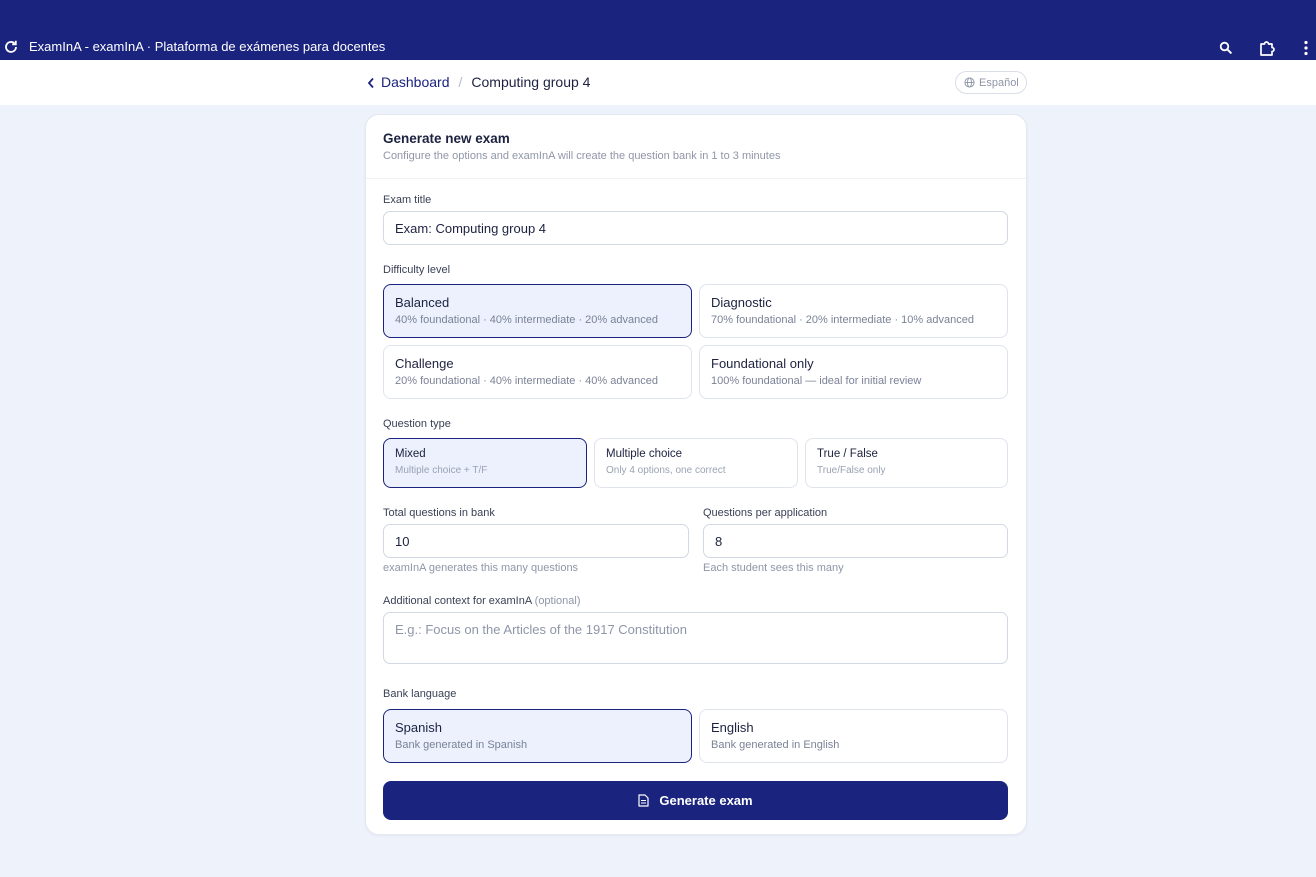  I want to click on context-optional-tag: (optional), so click(557, 601).